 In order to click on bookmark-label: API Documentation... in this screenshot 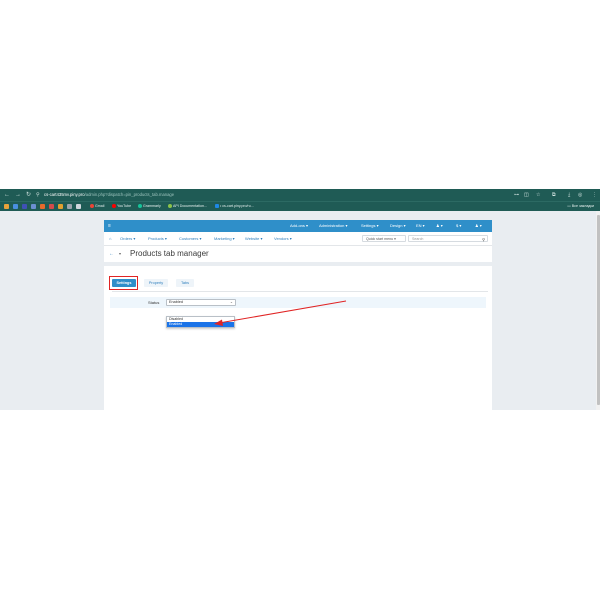, I will do `click(190, 206)`.